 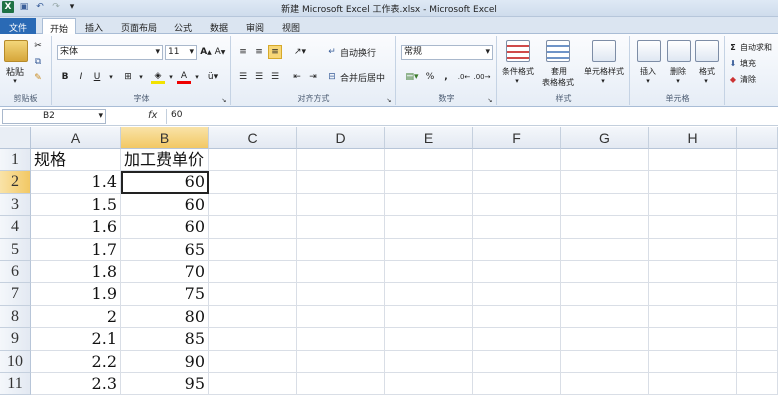 What do you see at coordinates (76, 272) in the screenshot?
I see `cell-a6: 1.8` at bounding box center [76, 272].